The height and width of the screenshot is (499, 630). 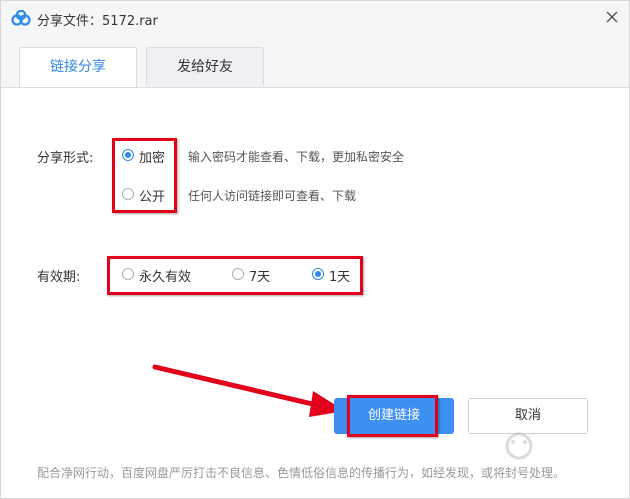 What do you see at coordinates (272, 196) in the screenshot?
I see `public-description: 任何人访问链接即可查看、下载` at bounding box center [272, 196].